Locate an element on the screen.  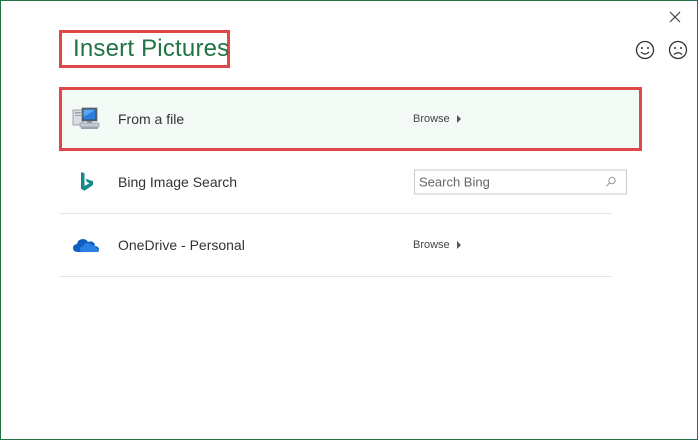
bing-icon is located at coordinates (86, 182).